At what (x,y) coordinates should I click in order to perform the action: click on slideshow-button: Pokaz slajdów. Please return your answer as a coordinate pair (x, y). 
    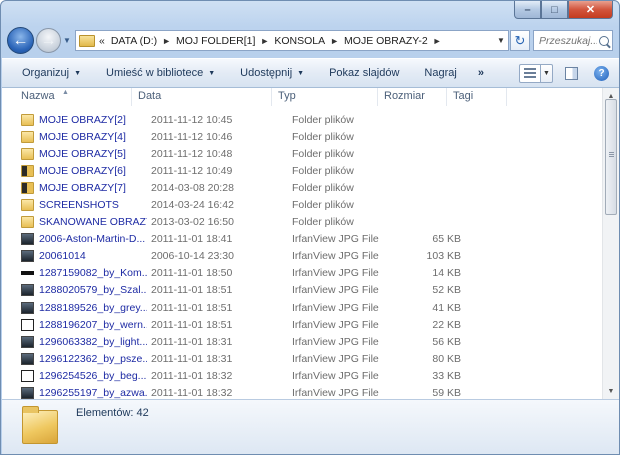
    Looking at the image, I should click on (360, 73).